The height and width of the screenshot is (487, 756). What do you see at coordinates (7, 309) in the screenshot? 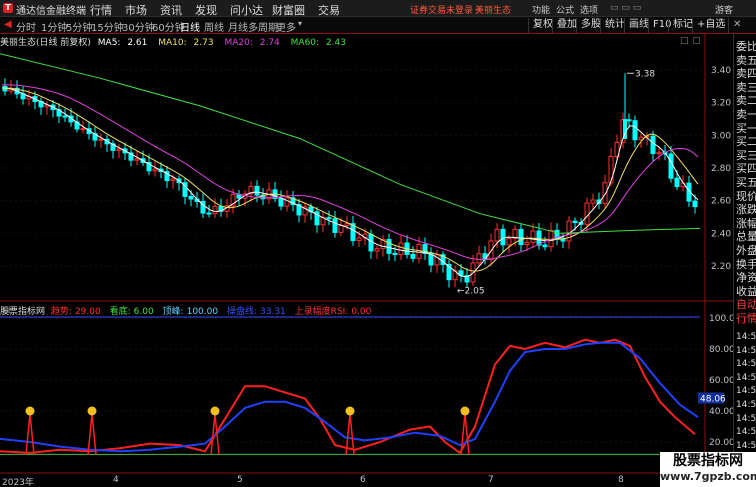
I see `indicator-menu-icon: ▤` at bounding box center [7, 309].